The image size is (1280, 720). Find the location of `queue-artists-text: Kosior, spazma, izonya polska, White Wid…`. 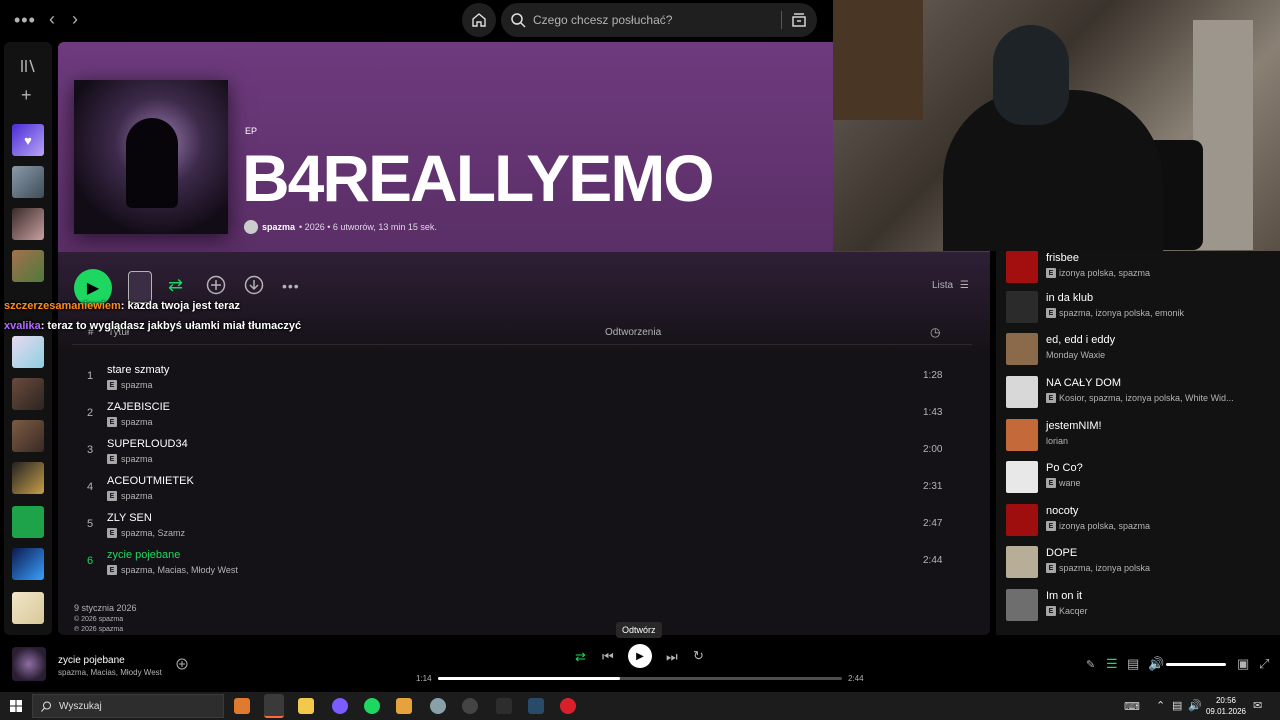

queue-artists-text: Kosior, spazma, izonya polska, White Wid… is located at coordinates (1146, 398).